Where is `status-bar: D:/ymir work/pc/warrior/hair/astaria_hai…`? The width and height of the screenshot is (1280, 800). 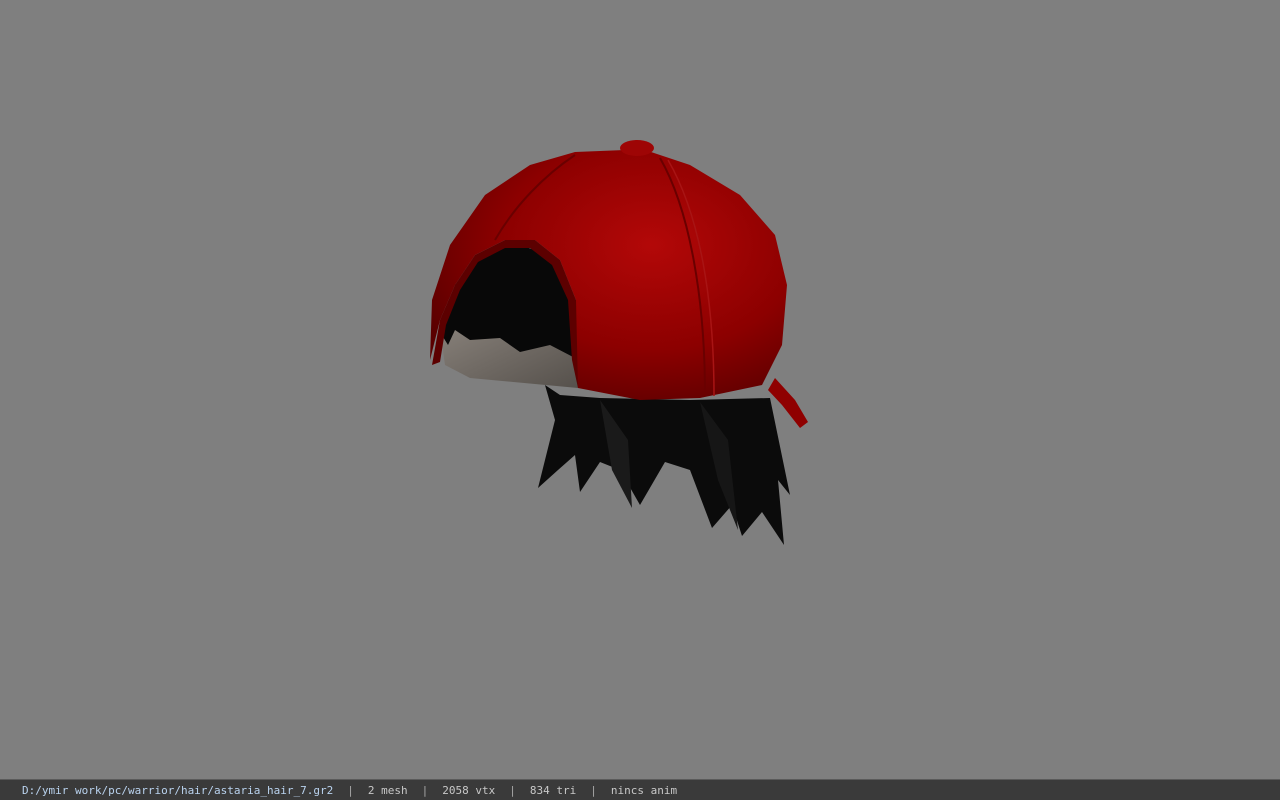
status-bar: D:/ymir work/pc/warrior/hair/astaria_hai… is located at coordinates (640, 789).